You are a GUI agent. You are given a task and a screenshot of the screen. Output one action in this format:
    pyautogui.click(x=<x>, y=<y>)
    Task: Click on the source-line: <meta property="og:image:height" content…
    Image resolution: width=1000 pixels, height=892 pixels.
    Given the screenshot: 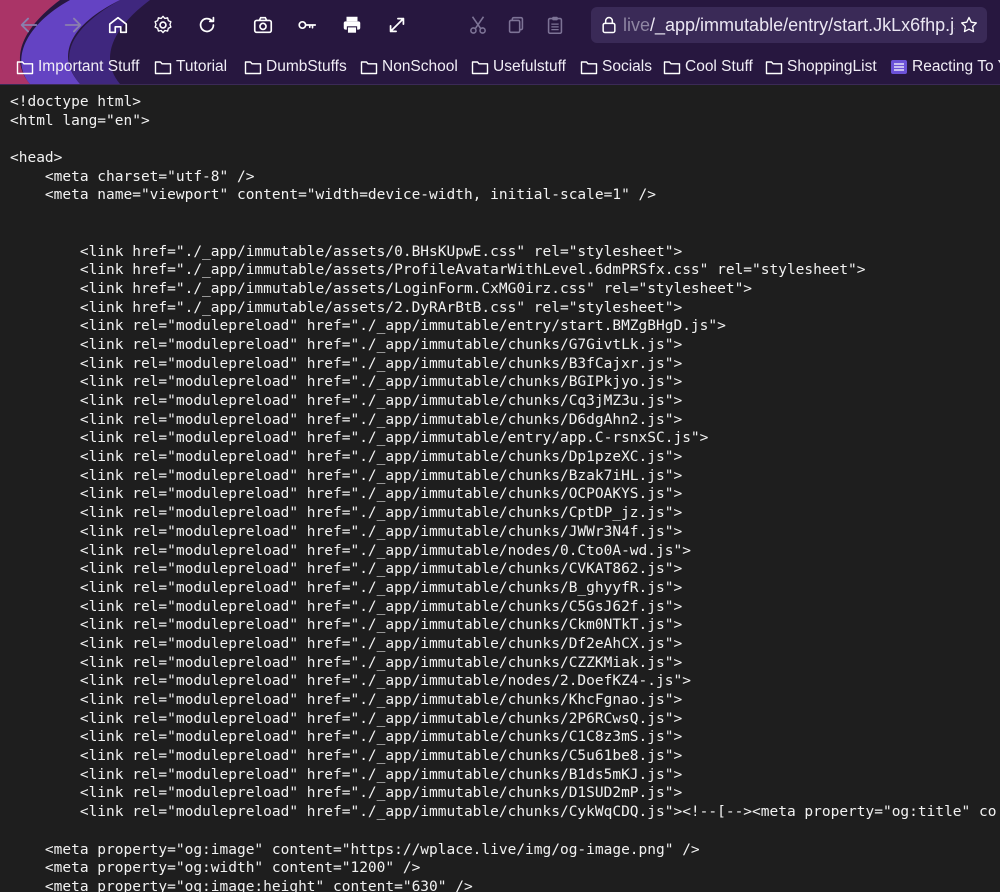 What is the action you would take?
    pyautogui.click(x=241, y=885)
    